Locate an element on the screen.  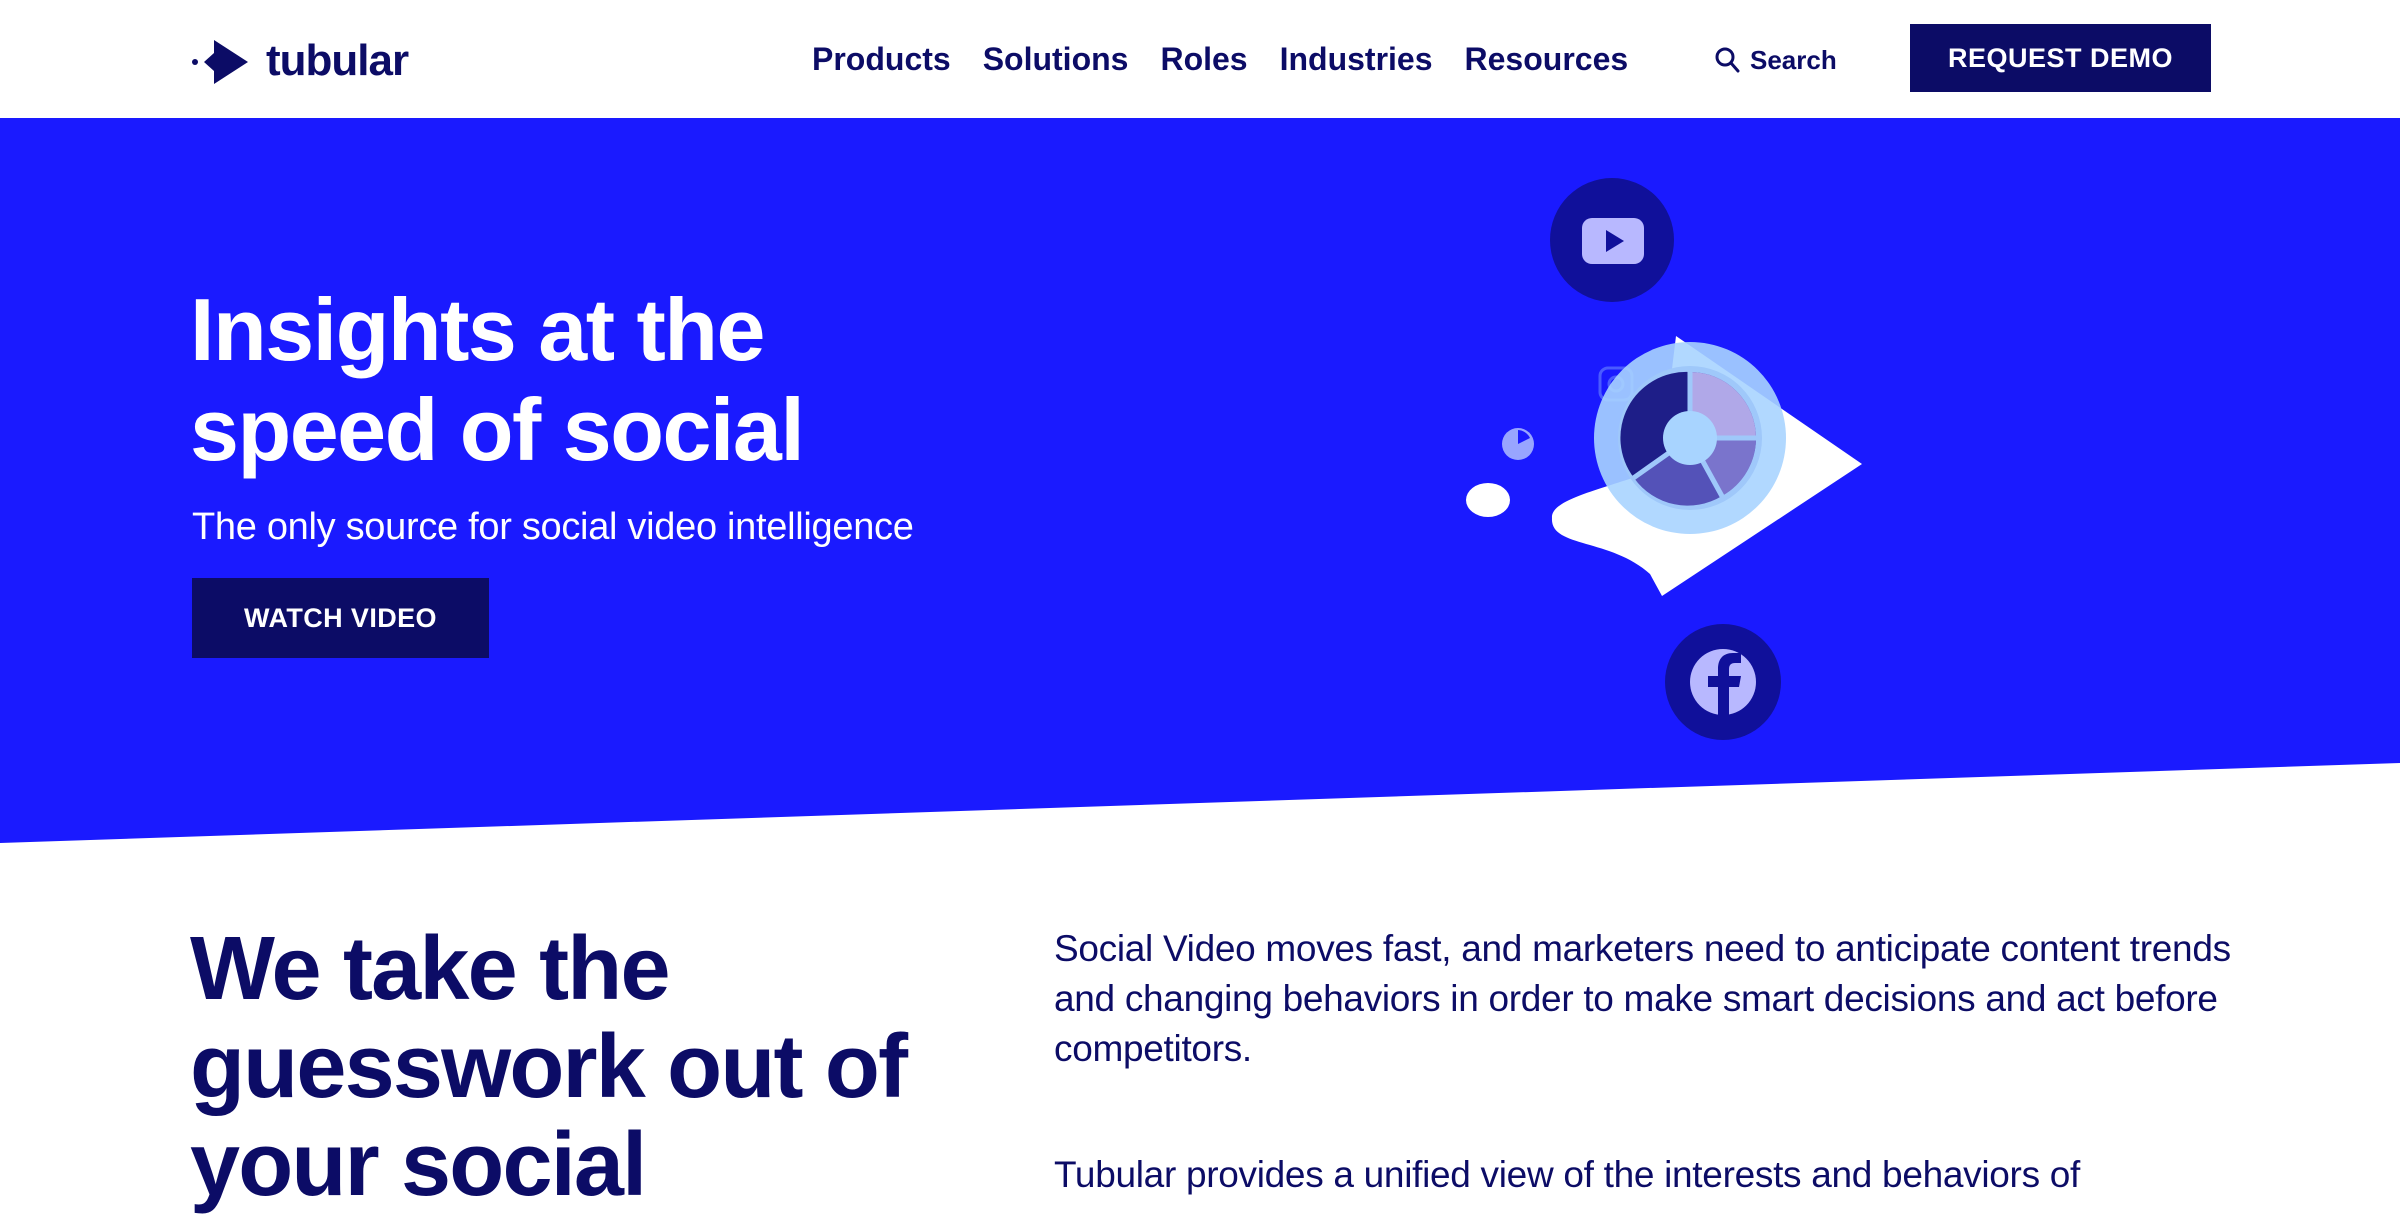
nav-roles: Roles is located at coordinates (1203, 59).